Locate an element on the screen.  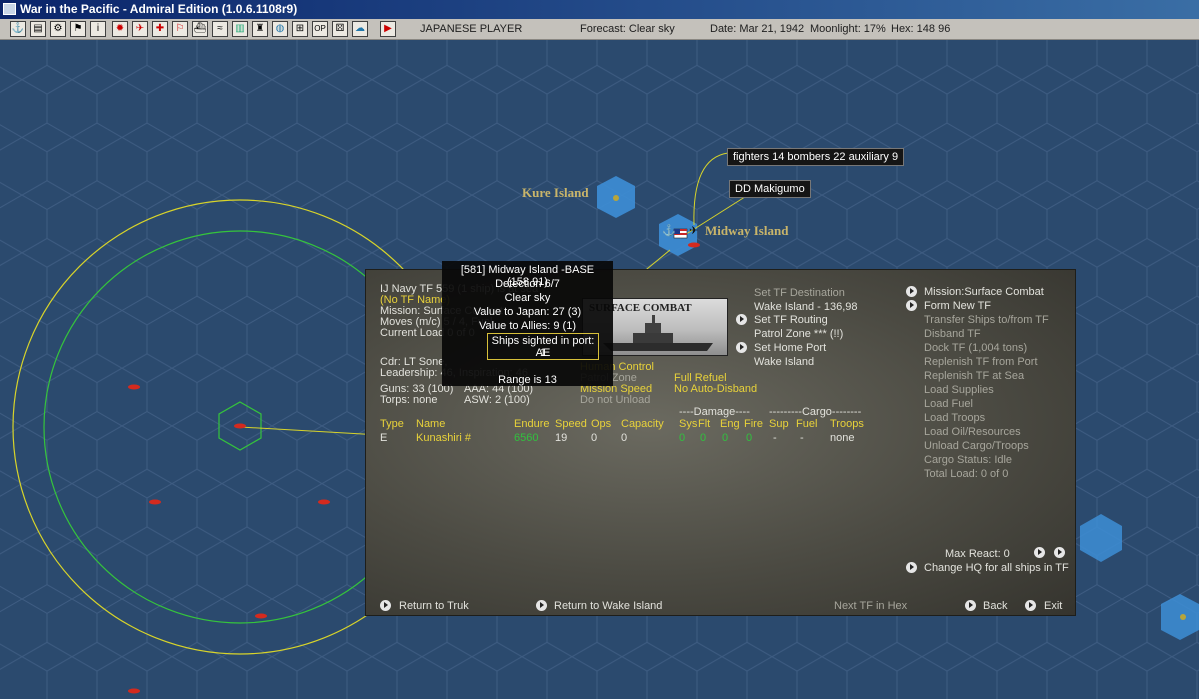
moonlight-label: Moonlight: 17% is located at coordinates (848, 29).